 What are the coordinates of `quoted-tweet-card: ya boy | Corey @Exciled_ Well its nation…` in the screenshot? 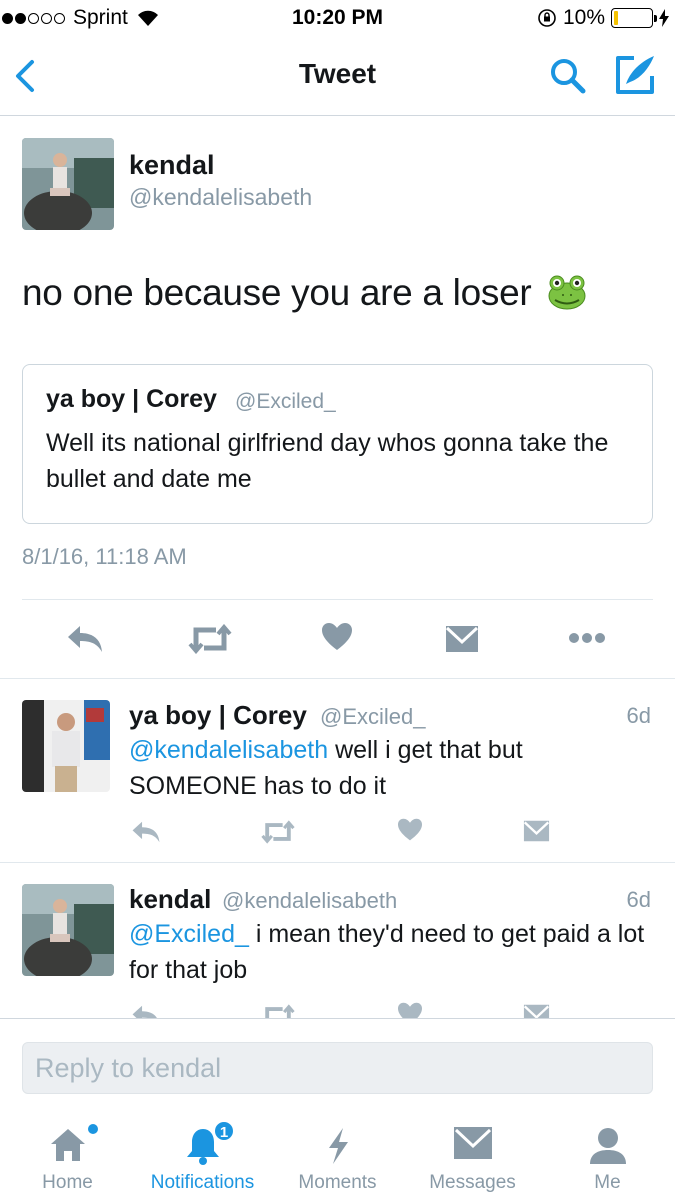 It's located at (337, 444).